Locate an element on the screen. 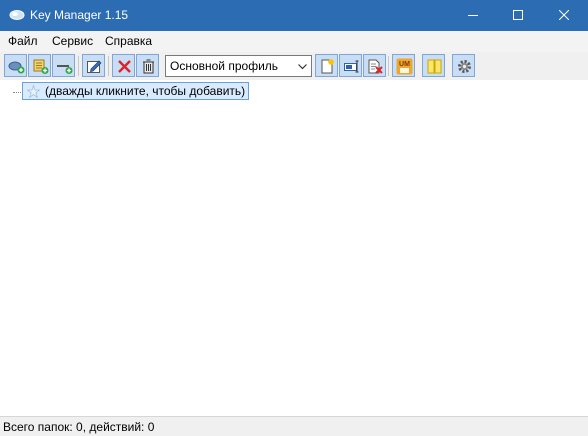  menu-bar: Файл Сервис Справка is located at coordinates (294, 41).